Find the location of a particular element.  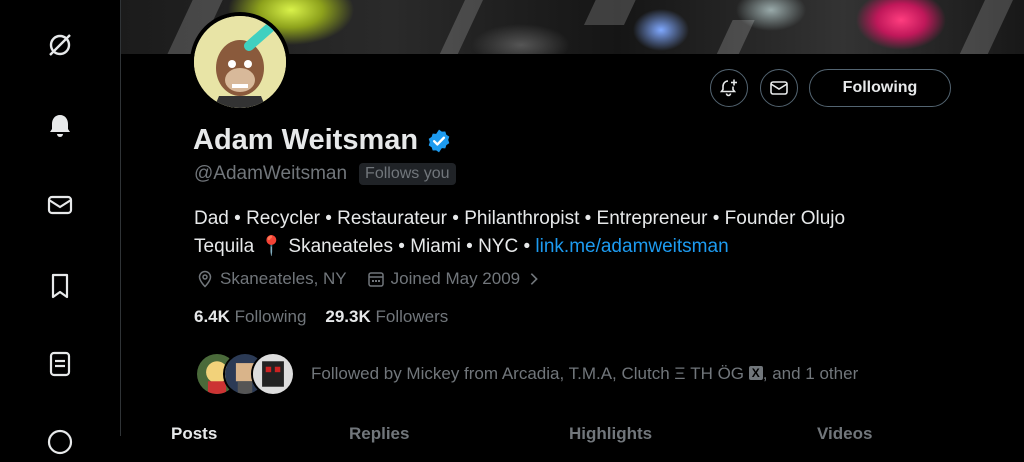

nav-rail is located at coordinates (60, 227).